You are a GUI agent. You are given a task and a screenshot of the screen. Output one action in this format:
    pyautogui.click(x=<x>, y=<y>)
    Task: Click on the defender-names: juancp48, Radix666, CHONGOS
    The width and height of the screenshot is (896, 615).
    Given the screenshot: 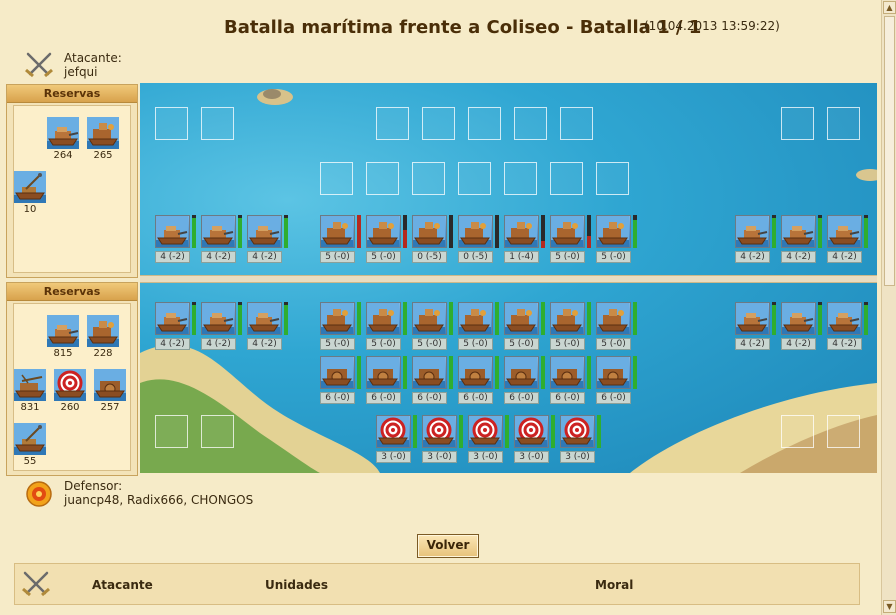 What is the action you would take?
    pyautogui.click(x=158, y=500)
    